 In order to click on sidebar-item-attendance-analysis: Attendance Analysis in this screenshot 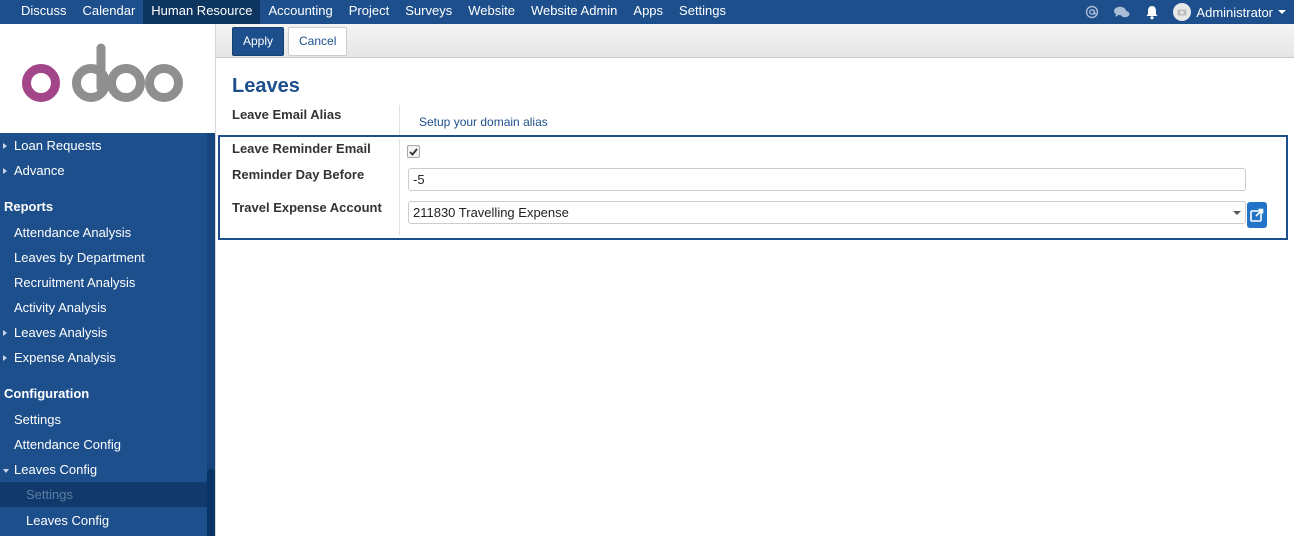, I will do `click(103, 235)`.